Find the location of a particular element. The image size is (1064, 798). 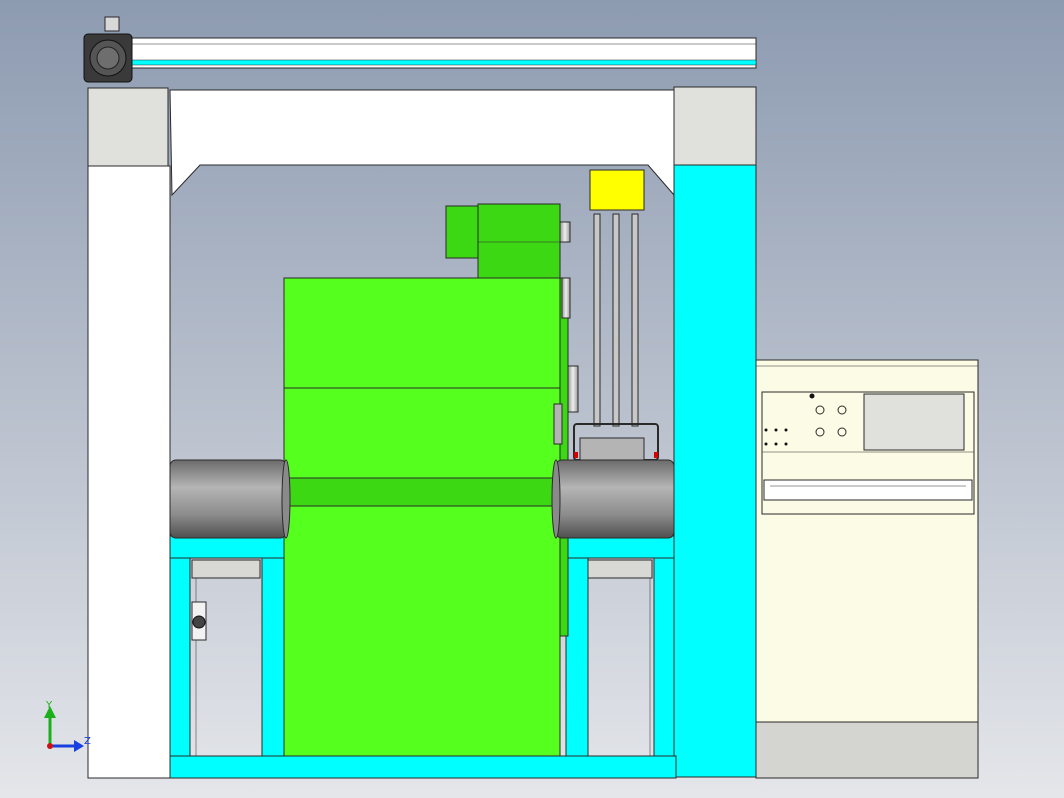

top-beam is located at coordinates (423, 53).